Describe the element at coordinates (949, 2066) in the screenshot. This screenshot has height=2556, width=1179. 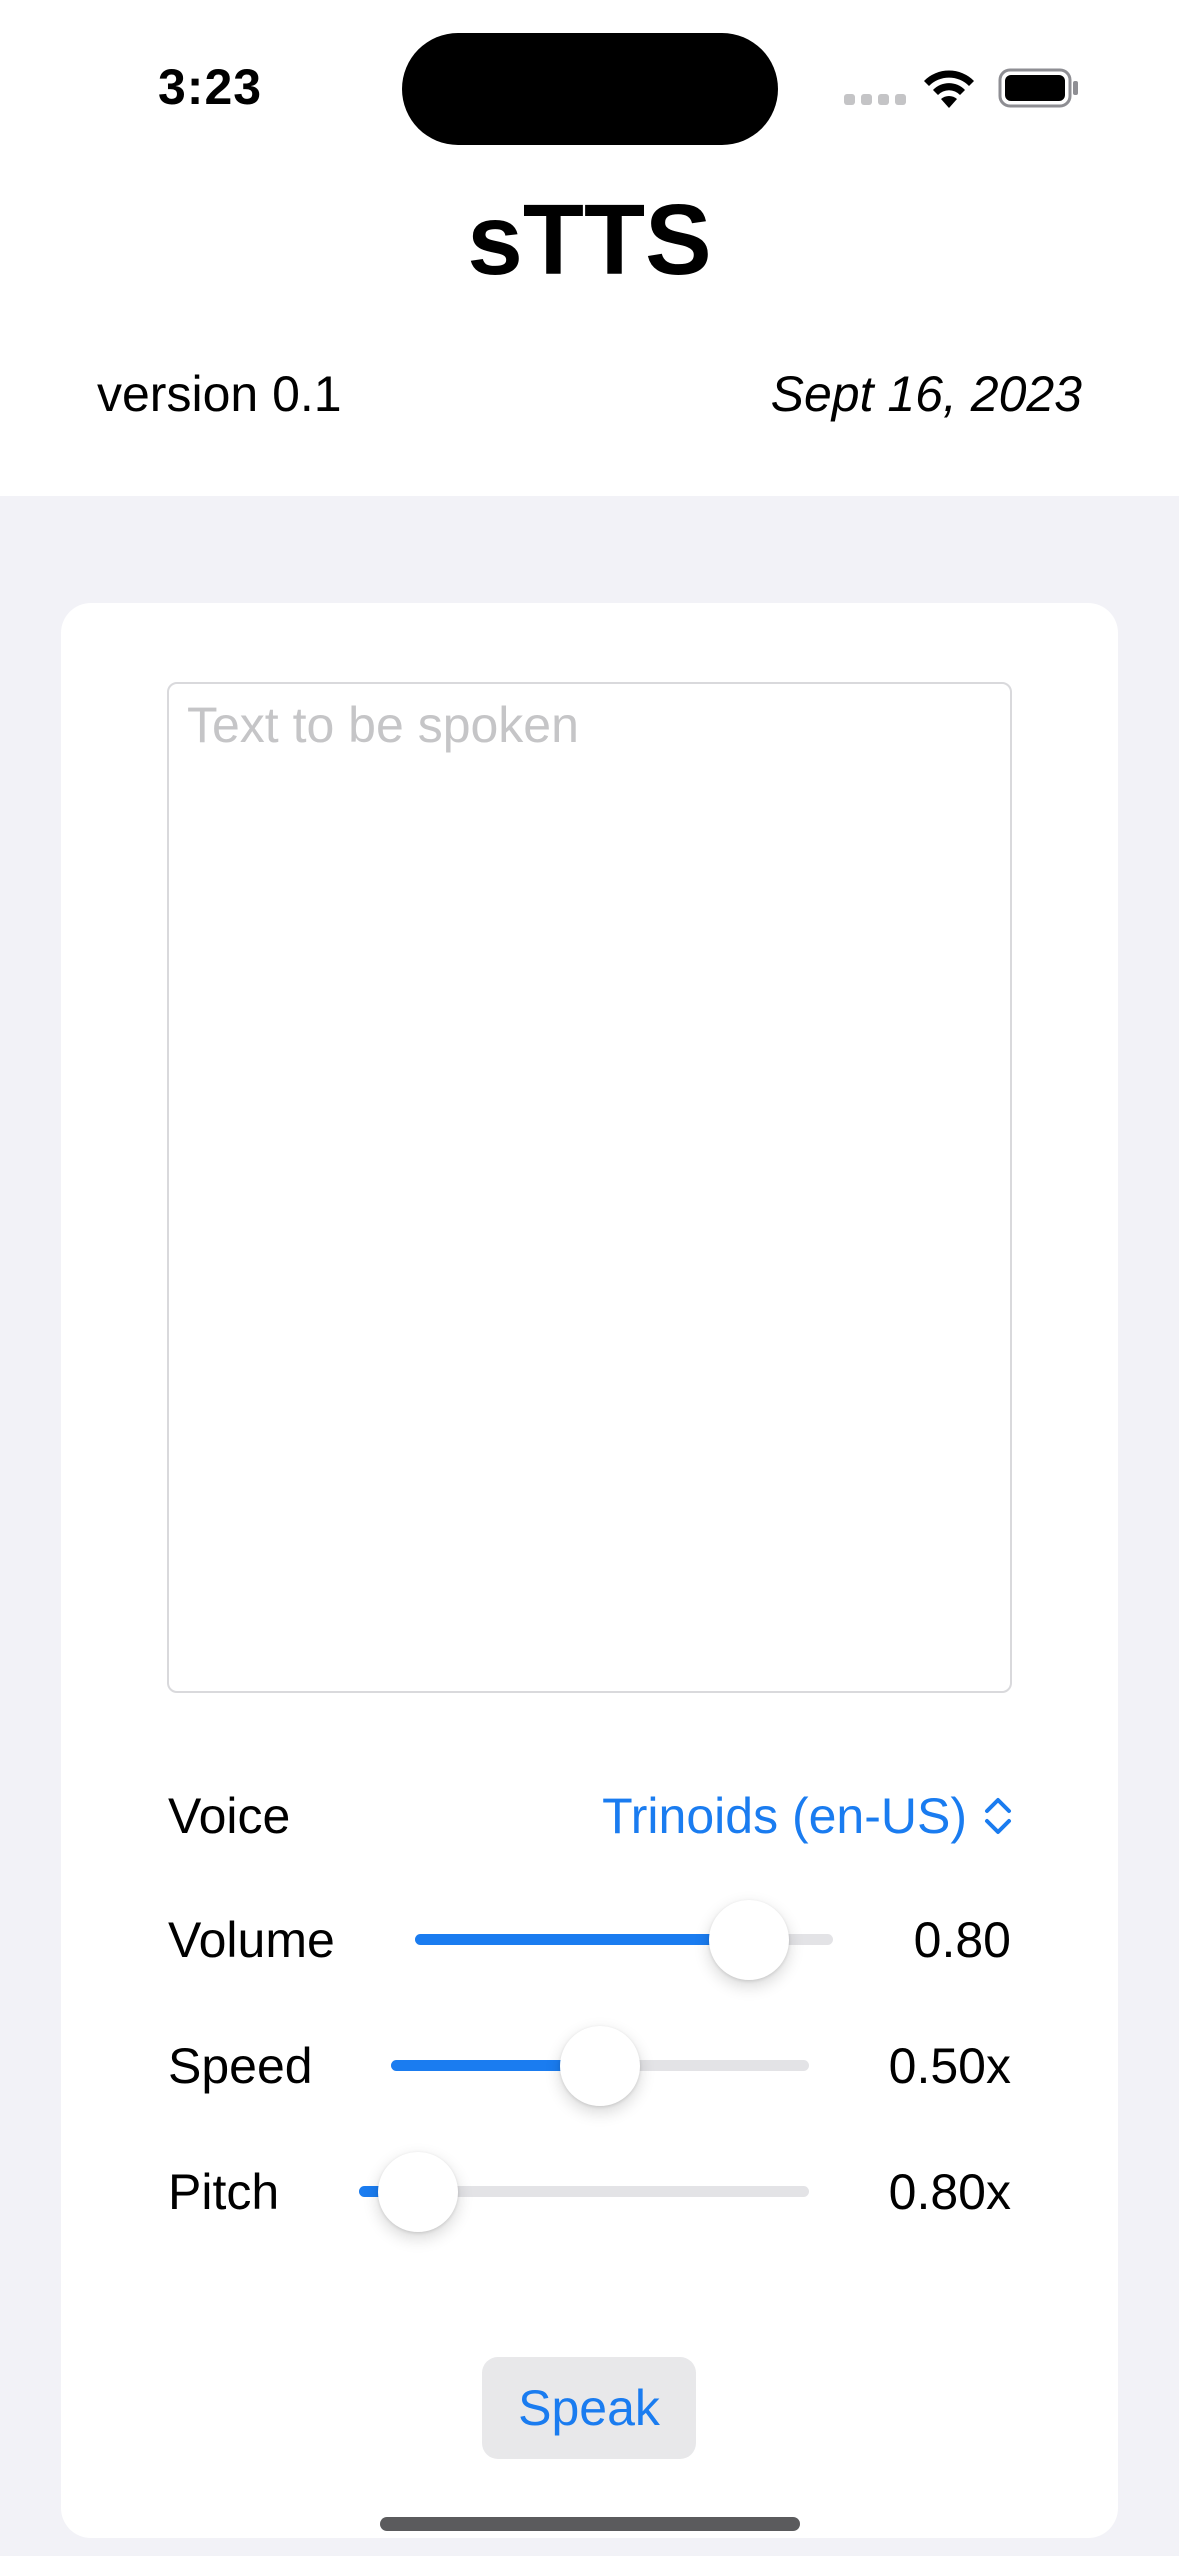
I see `speed-value: 0.50x` at that location.